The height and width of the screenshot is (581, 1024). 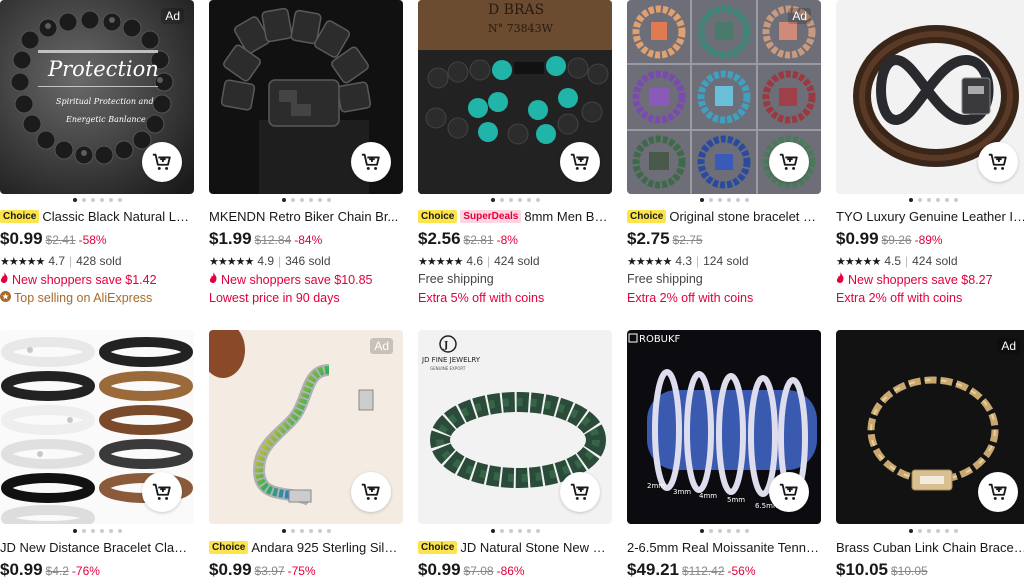 What do you see at coordinates (515, 427) in the screenshot?
I see `product-image: J JD FINE JEWELRY GENUINE EXPORT` at bounding box center [515, 427].